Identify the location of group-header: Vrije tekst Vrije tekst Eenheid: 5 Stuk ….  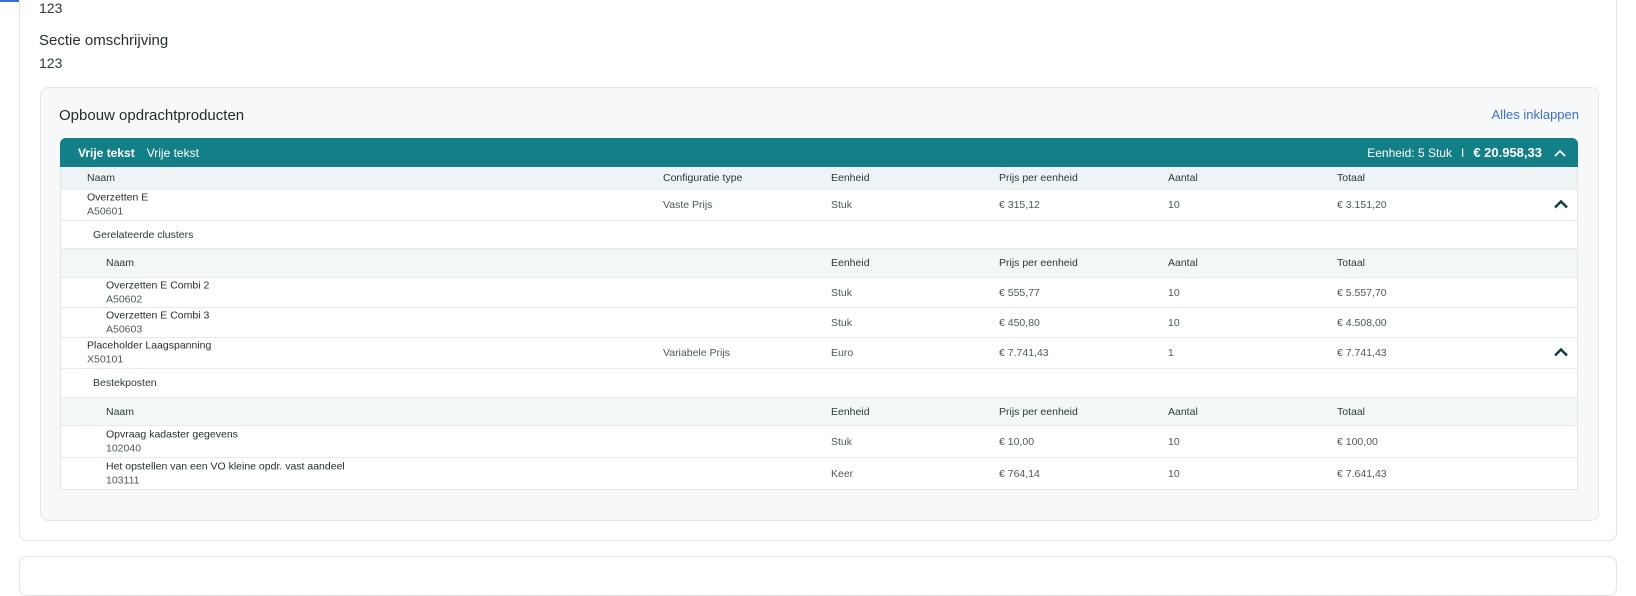
(819, 152).